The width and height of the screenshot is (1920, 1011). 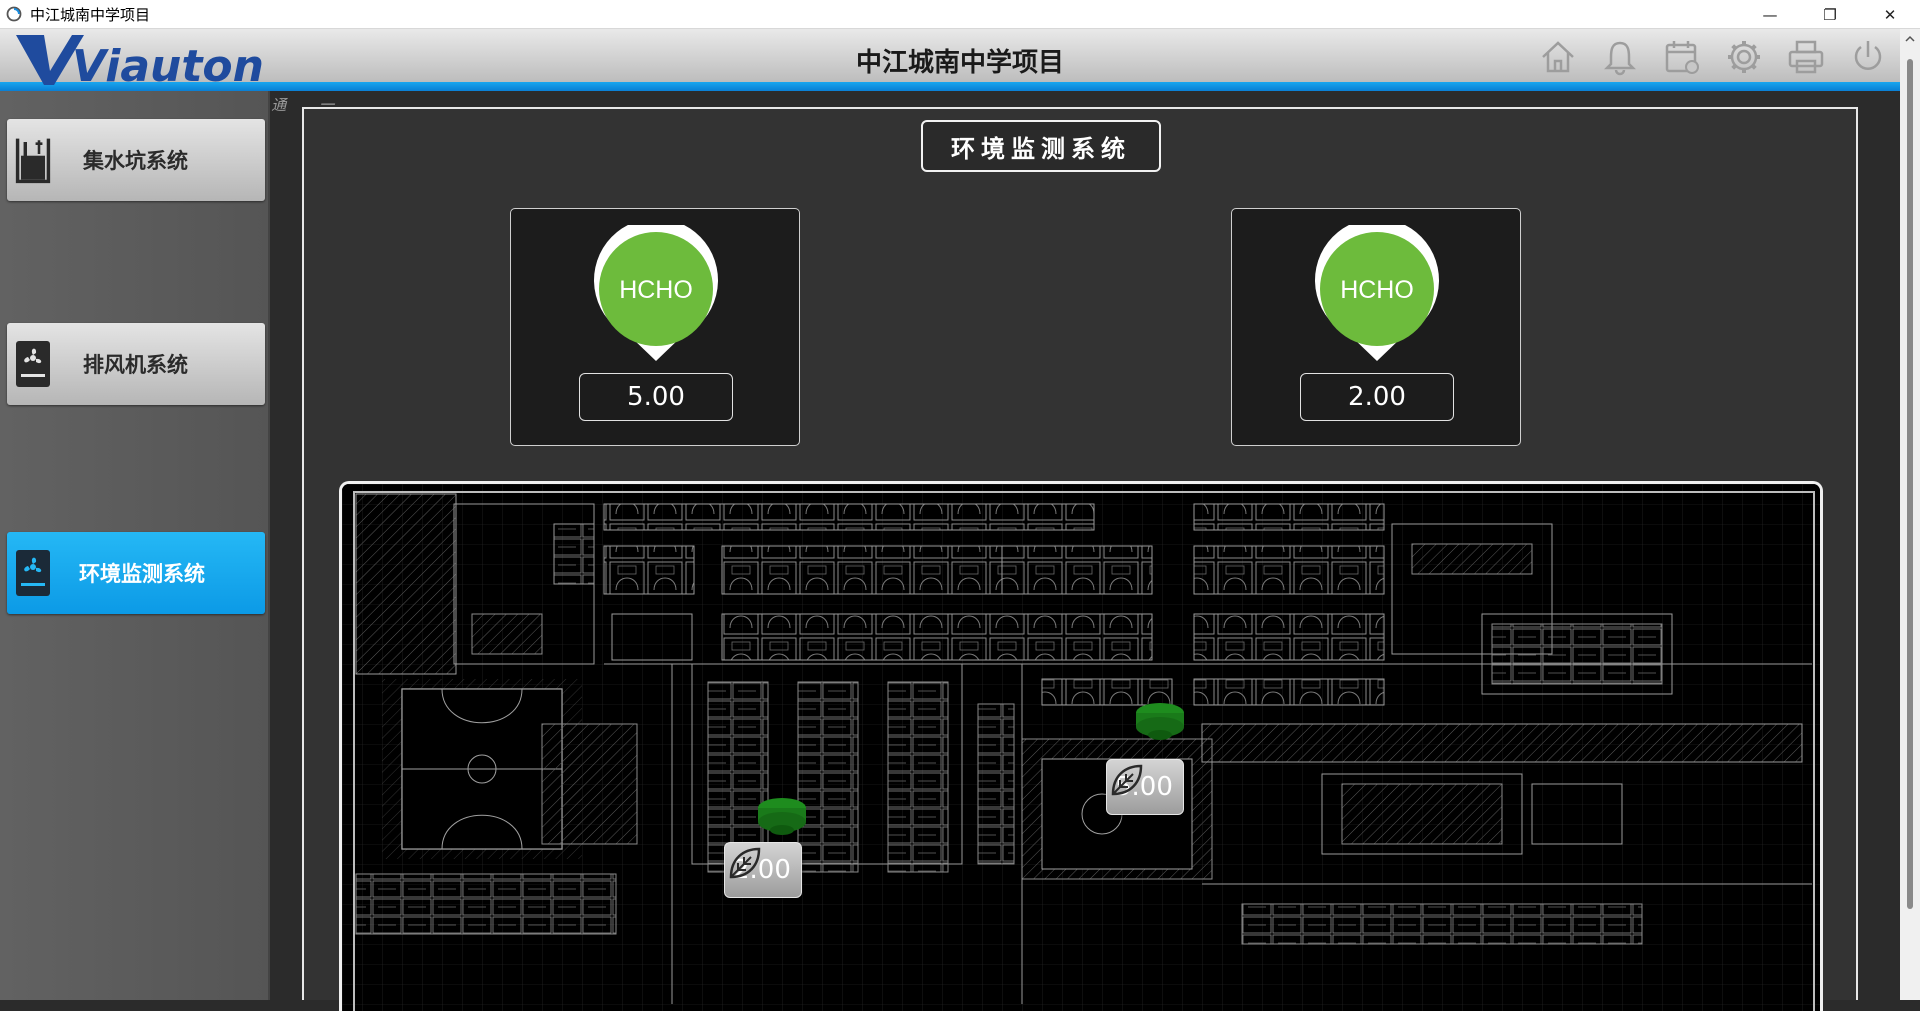 What do you see at coordinates (1868, 57) in the screenshot?
I see `power-icon` at bounding box center [1868, 57].